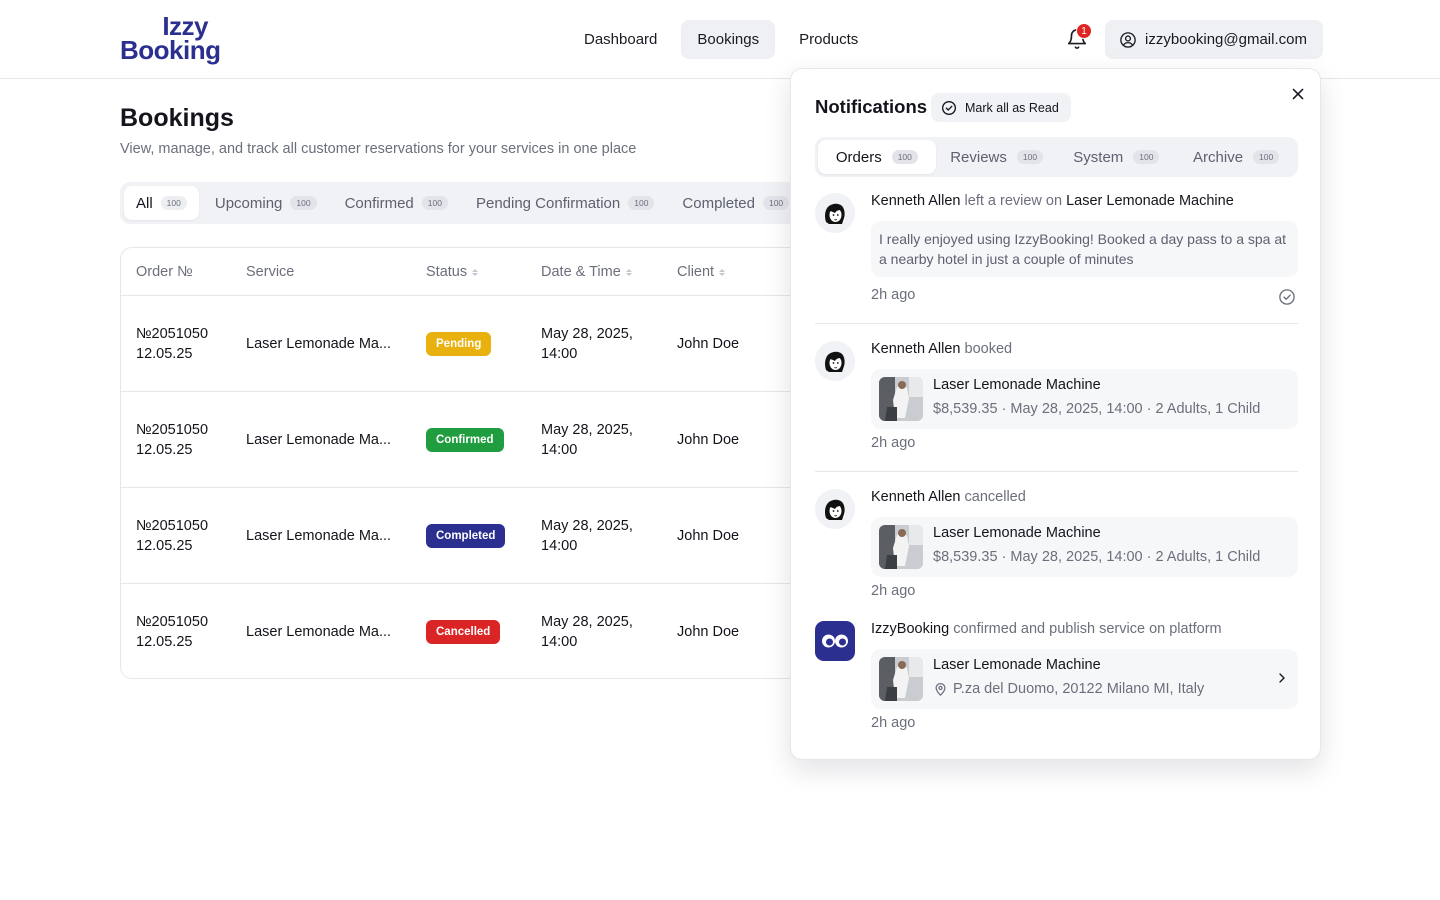 This screenshot has height=900, width=1440. I want to click on column-label: Service, so click(270, 272).